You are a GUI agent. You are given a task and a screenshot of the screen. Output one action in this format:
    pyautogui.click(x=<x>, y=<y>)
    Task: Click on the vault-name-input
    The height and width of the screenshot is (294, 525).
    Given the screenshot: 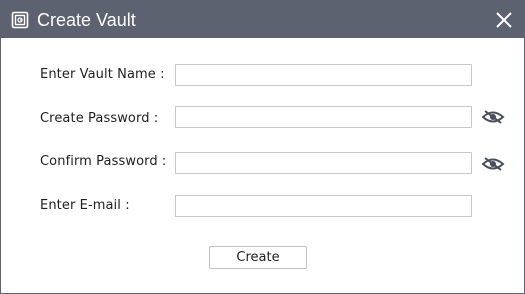 What is the action you would take?
    pyautogui.click(x=323, y=75)
    